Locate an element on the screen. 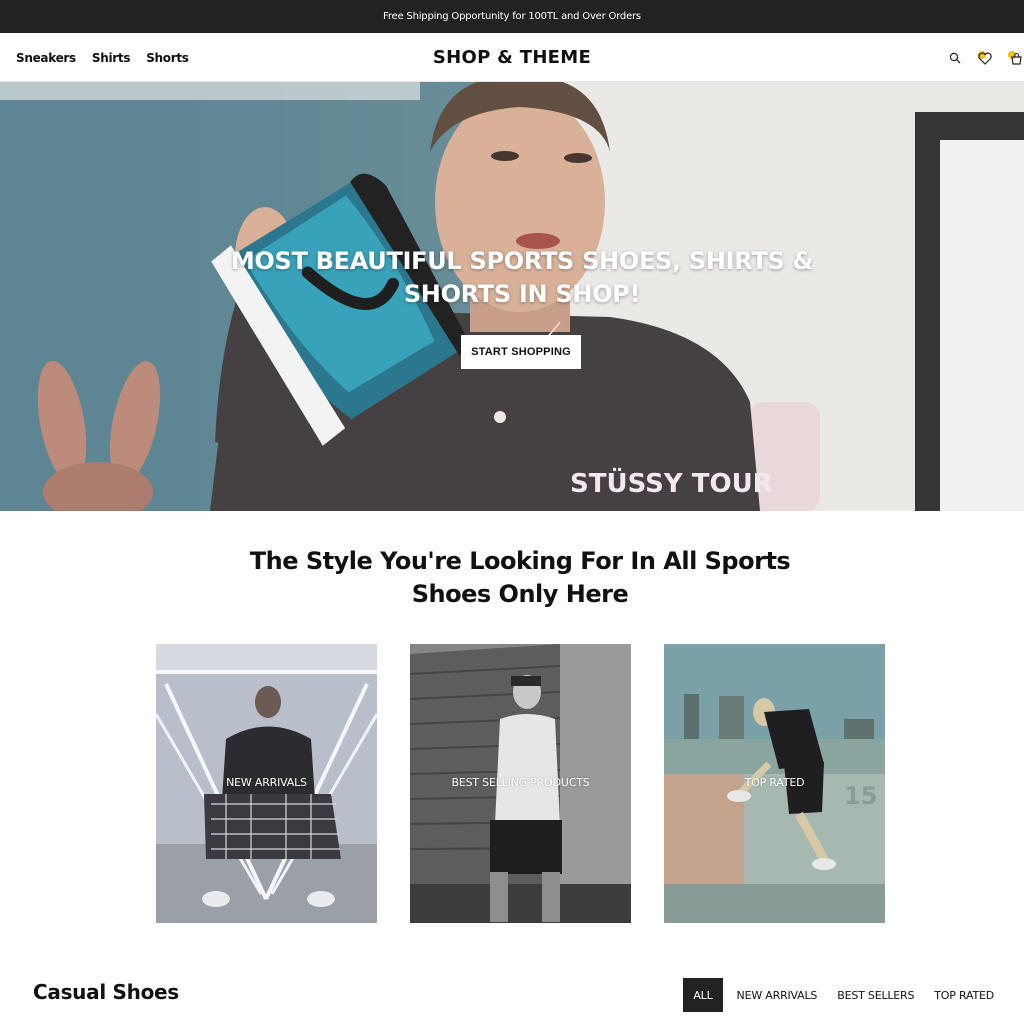  site-header: Sneakers Shirts Shorts SHOP & THEME is located at coordinates (512, 57).